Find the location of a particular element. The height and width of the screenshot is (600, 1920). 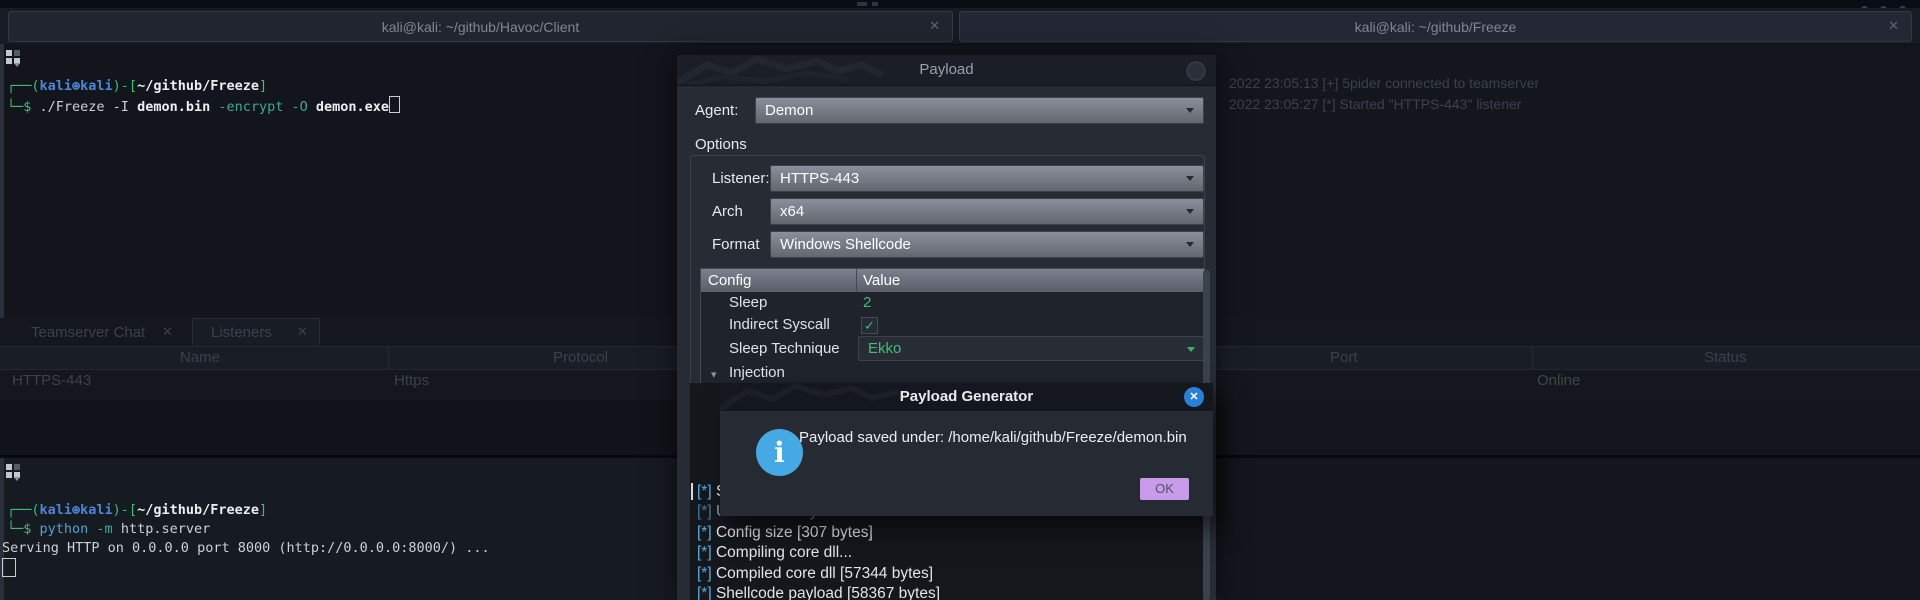

indirect-syscall-checkbox: ✓ is located at coordinates (869, 325).